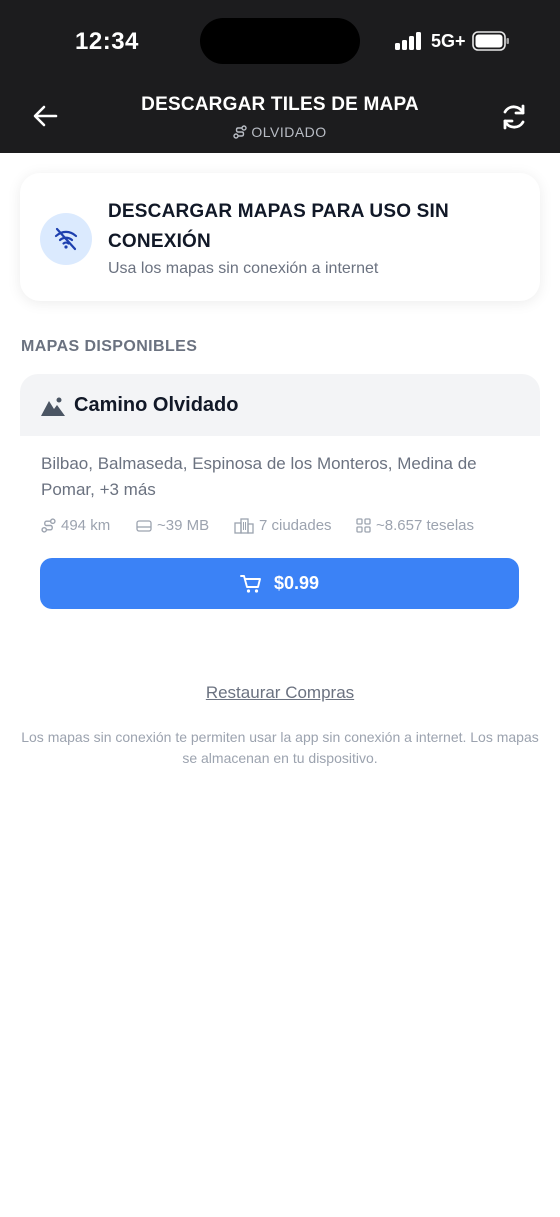  Describe the element at coordinates (156, 405) in the screenshot. I see `map-name: Camino Olvidado` at that location.